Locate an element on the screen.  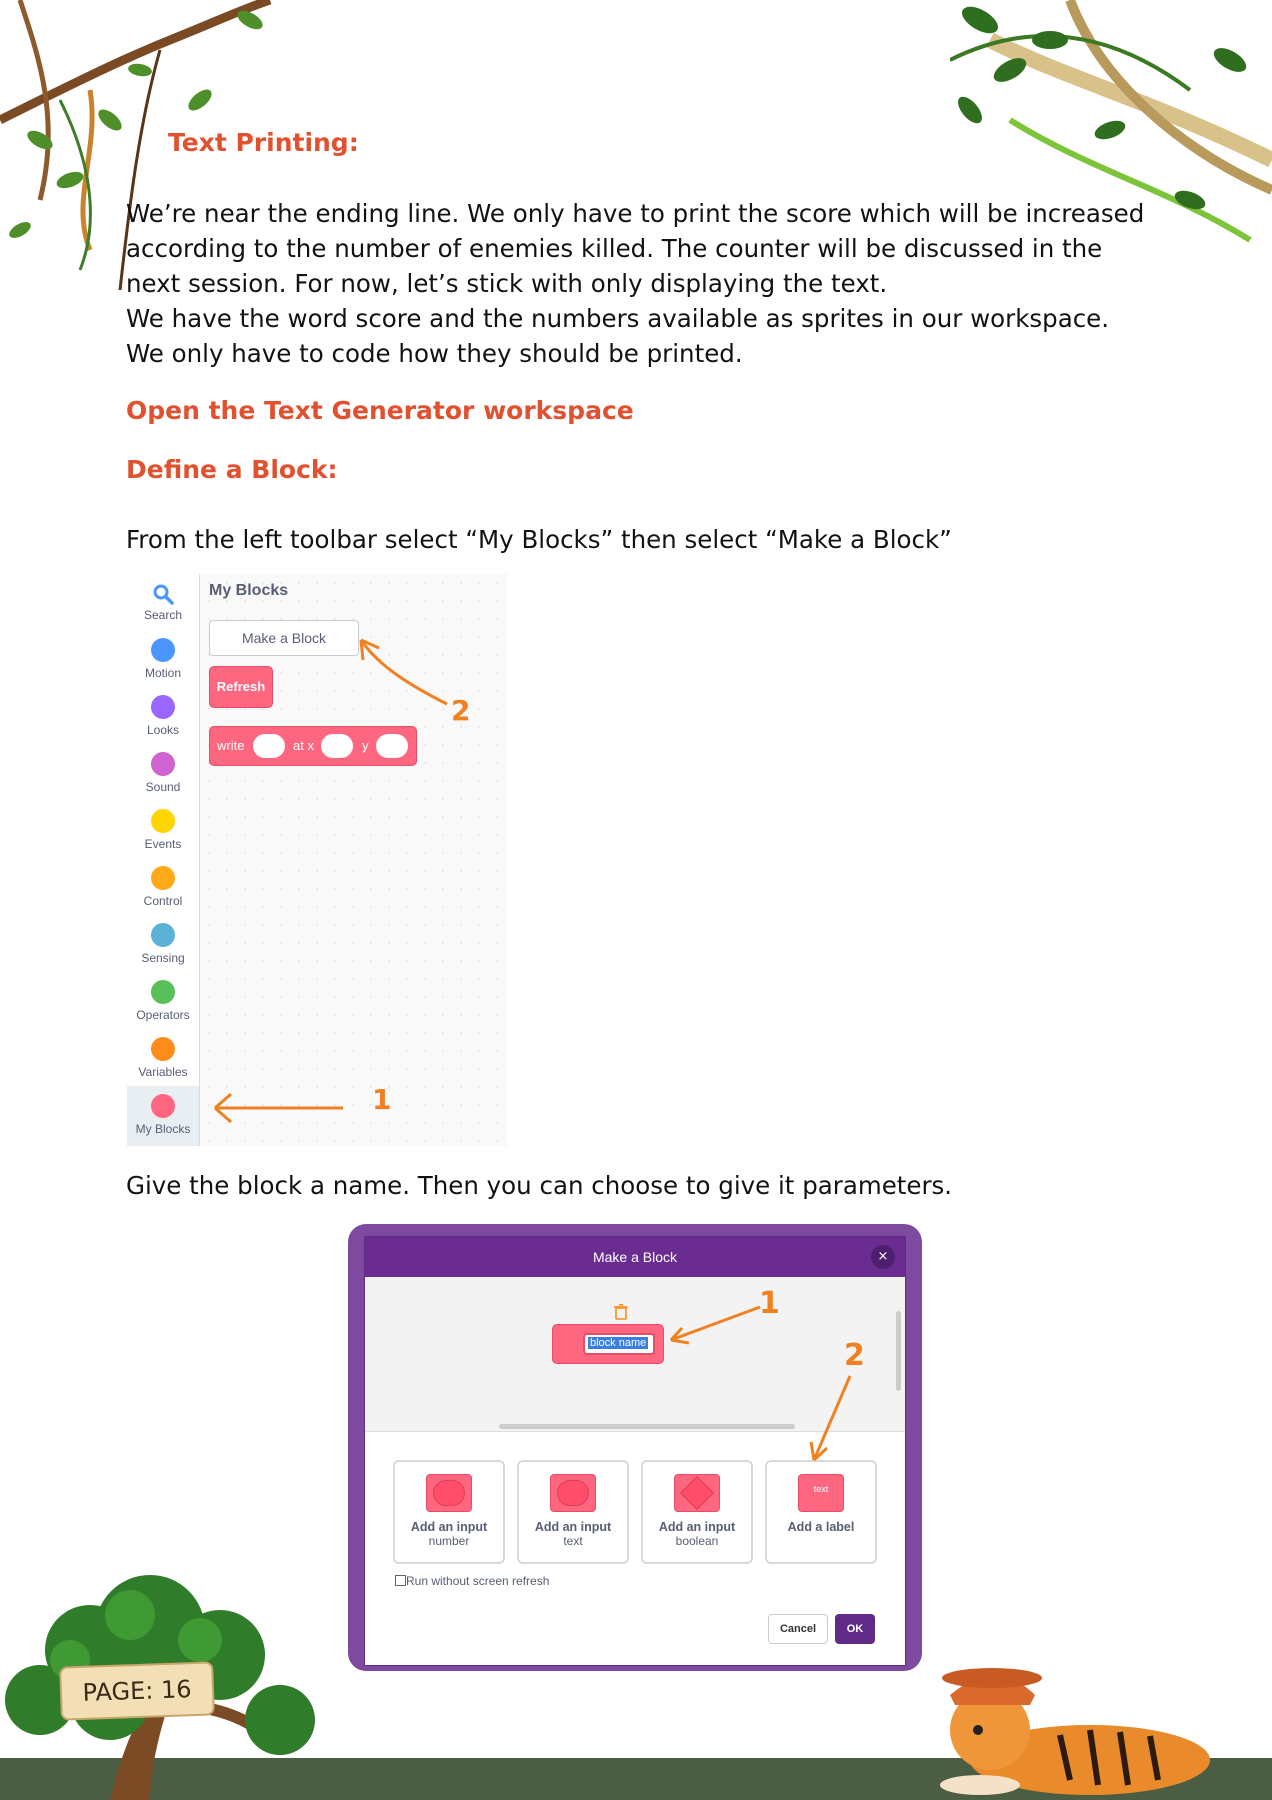
section-heading: Text Printing: is located at coordinates (263, 142).